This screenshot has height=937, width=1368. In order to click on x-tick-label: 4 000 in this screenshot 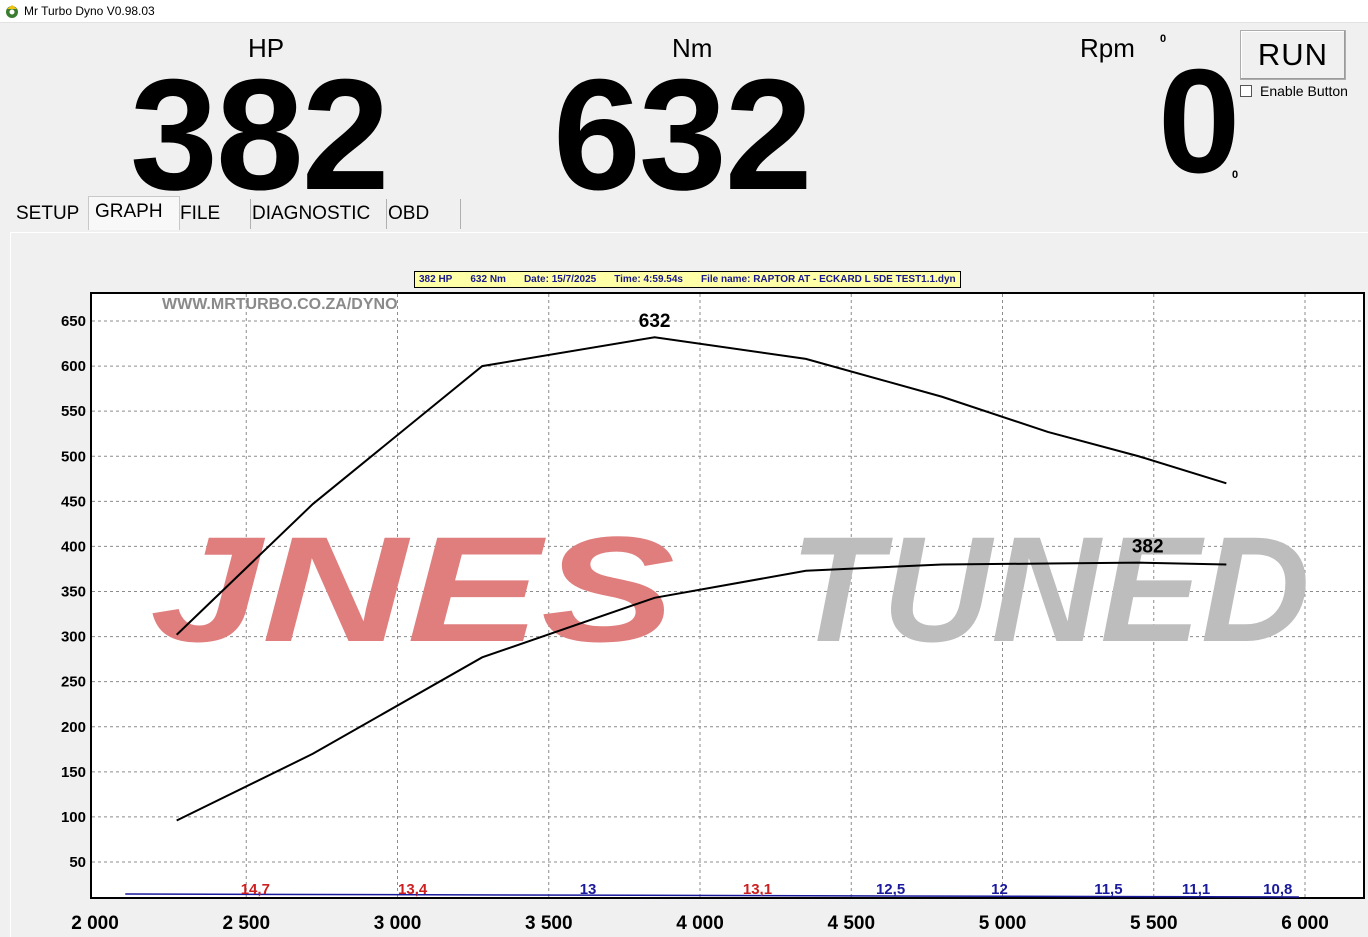, I will do `click(700, 923)`.